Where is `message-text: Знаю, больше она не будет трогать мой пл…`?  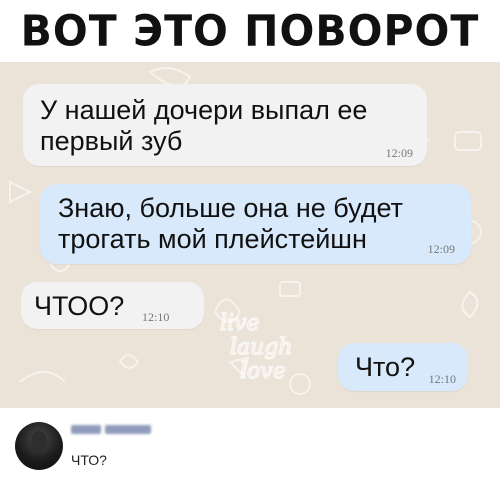 message-text: Знаю, больше она не будет трогать мой пл… is located at coordinates (230, 223).